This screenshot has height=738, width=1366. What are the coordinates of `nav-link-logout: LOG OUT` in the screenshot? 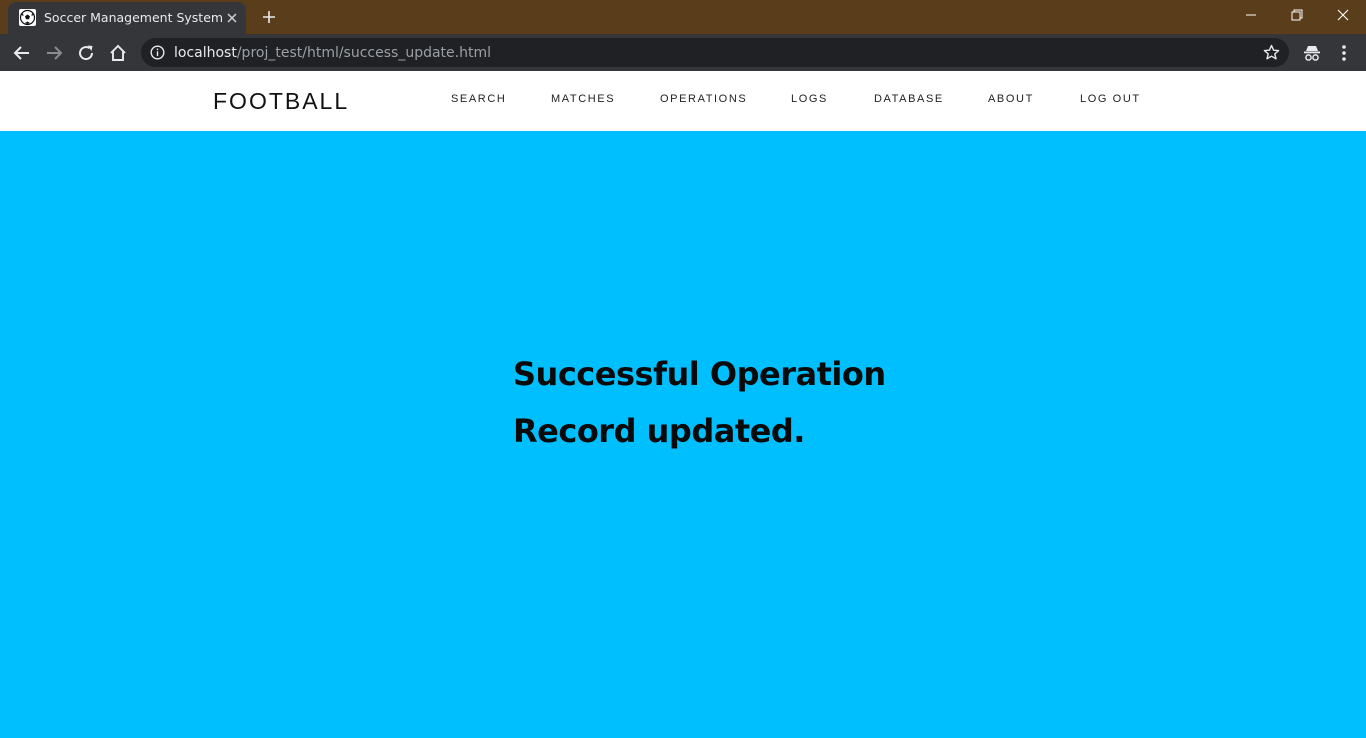 It's located at (1110, 99).